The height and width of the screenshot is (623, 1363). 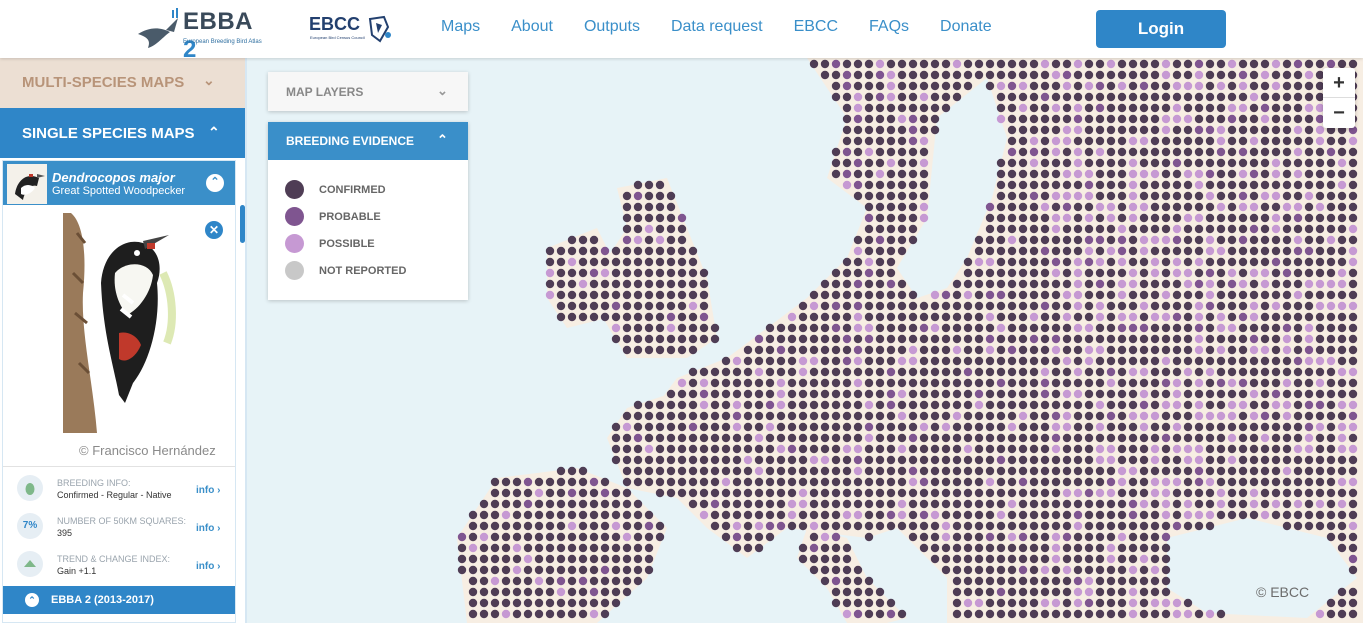 What do you see at coordinates (201, 34) in the screenshot?
I see `ebba2-logo: EBBA 2 European Breeding Bird Atlas` at bounding box center [201, 34].